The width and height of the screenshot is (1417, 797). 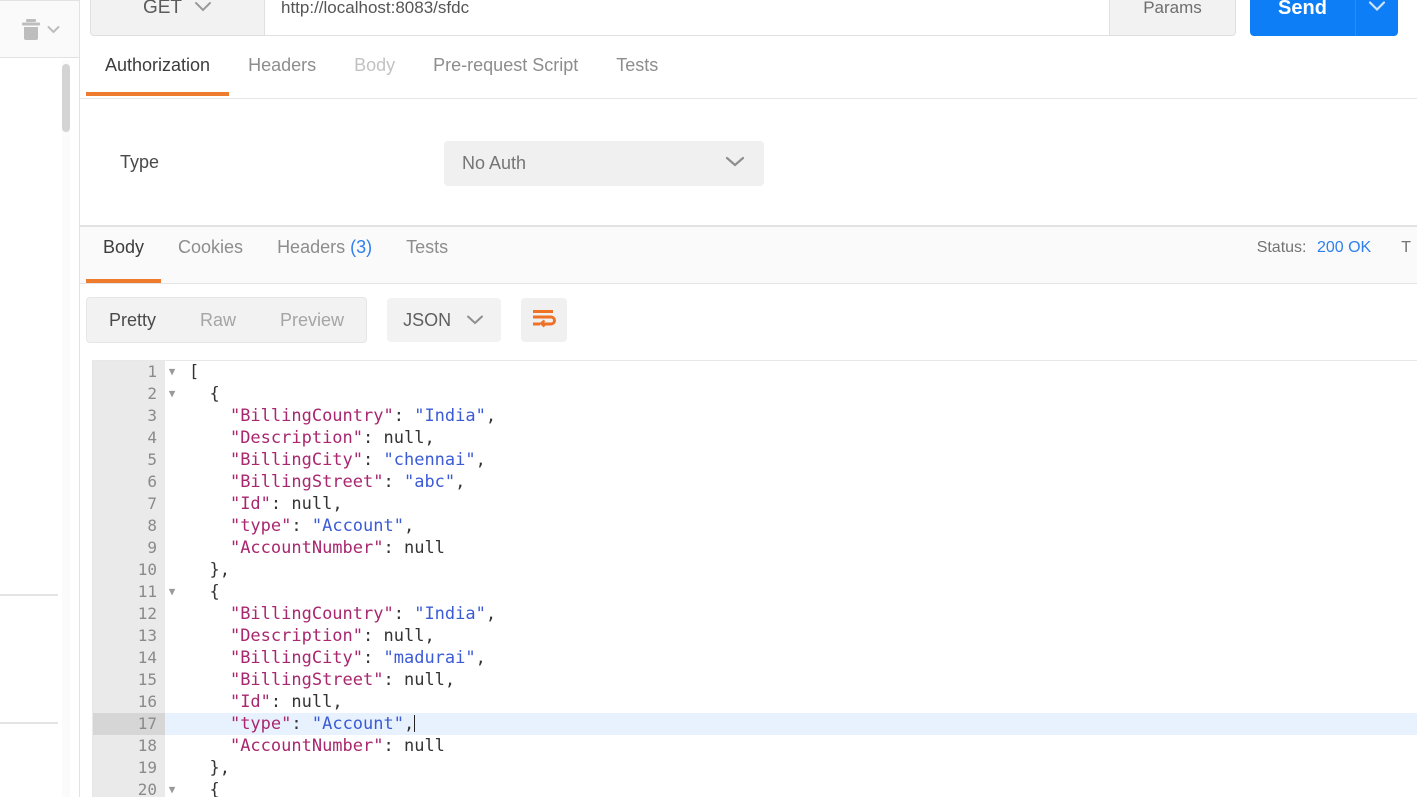 What do you see at coordinates (755, 416) in the screenshot?
I see `code-line: 3 "BillingCountry": "India",` at bounding box center [755, 416].